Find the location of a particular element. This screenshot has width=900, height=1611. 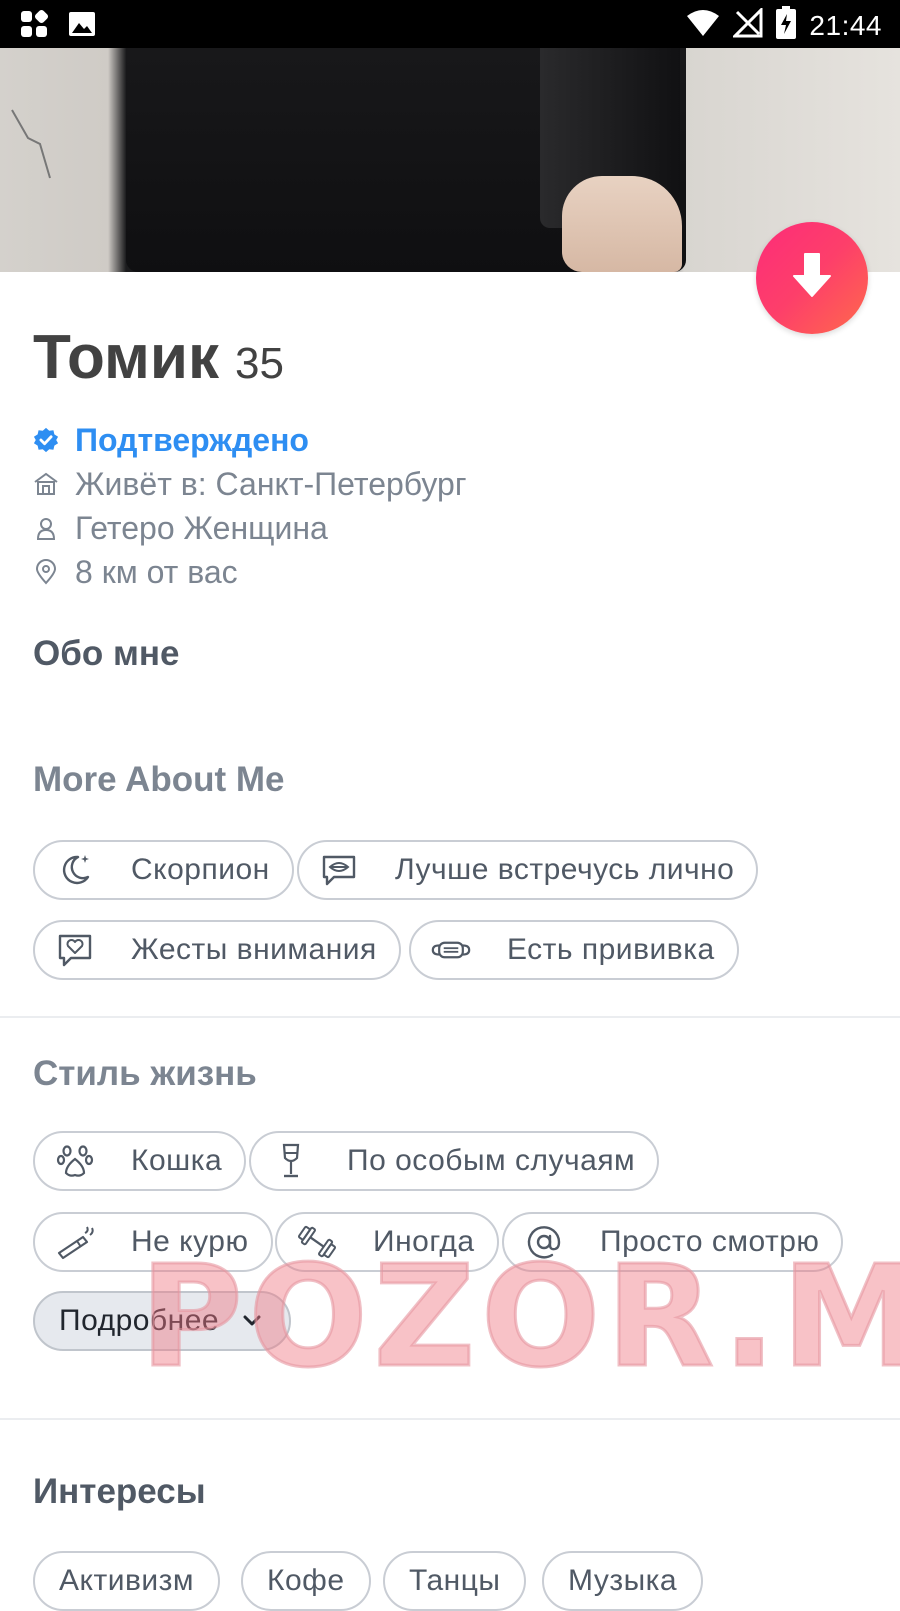

chip-label: Лучше встречусь лично is located at coordinates (565, 869).